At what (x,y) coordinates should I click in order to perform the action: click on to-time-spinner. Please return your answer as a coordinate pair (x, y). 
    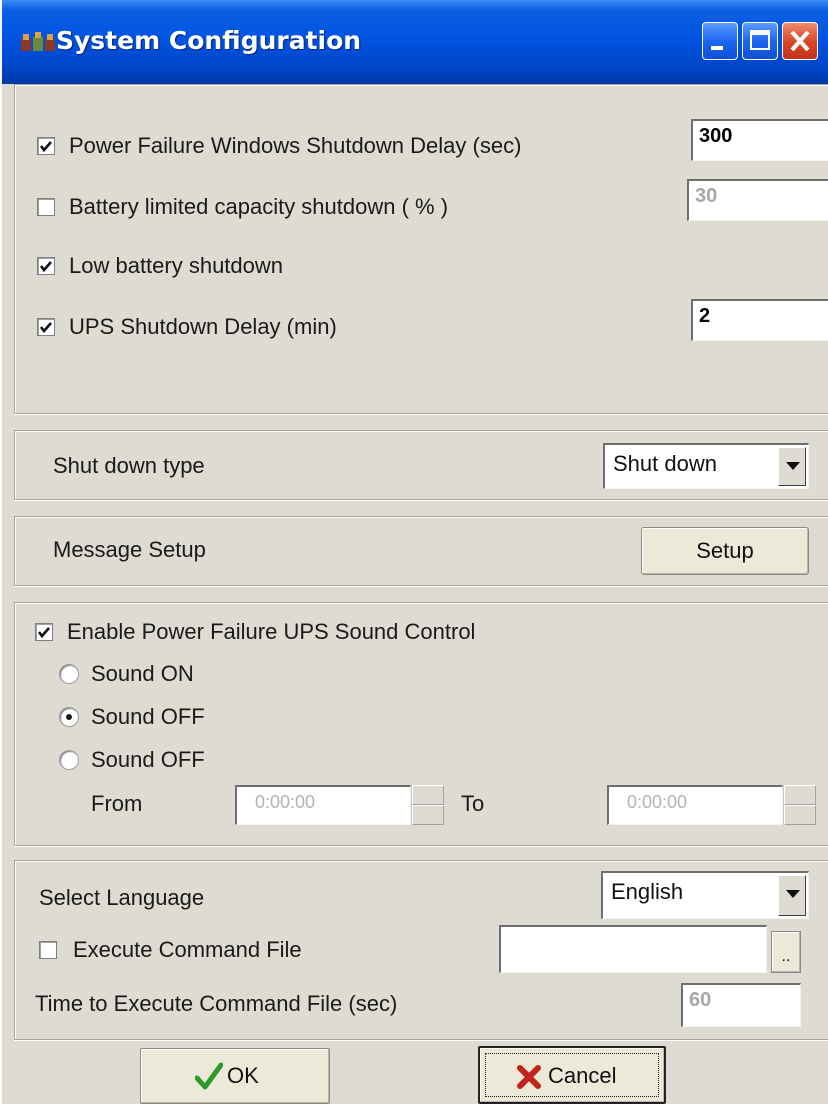
    Looking at the image, I should click on (799, 805).